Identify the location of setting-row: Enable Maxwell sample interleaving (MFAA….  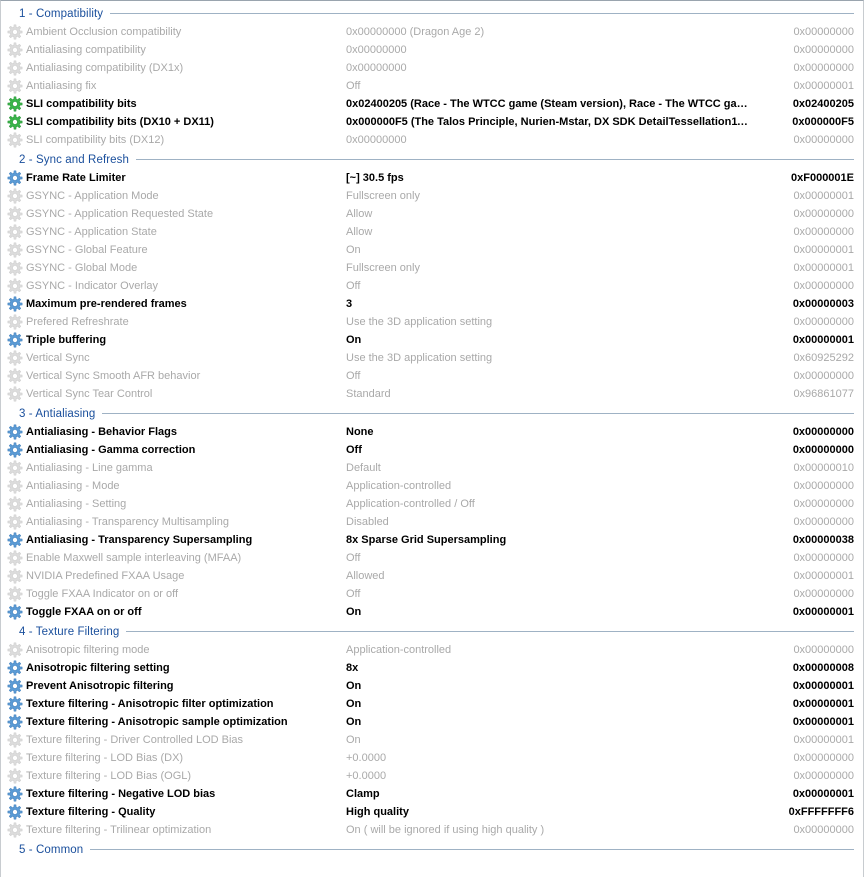
(432, 558).